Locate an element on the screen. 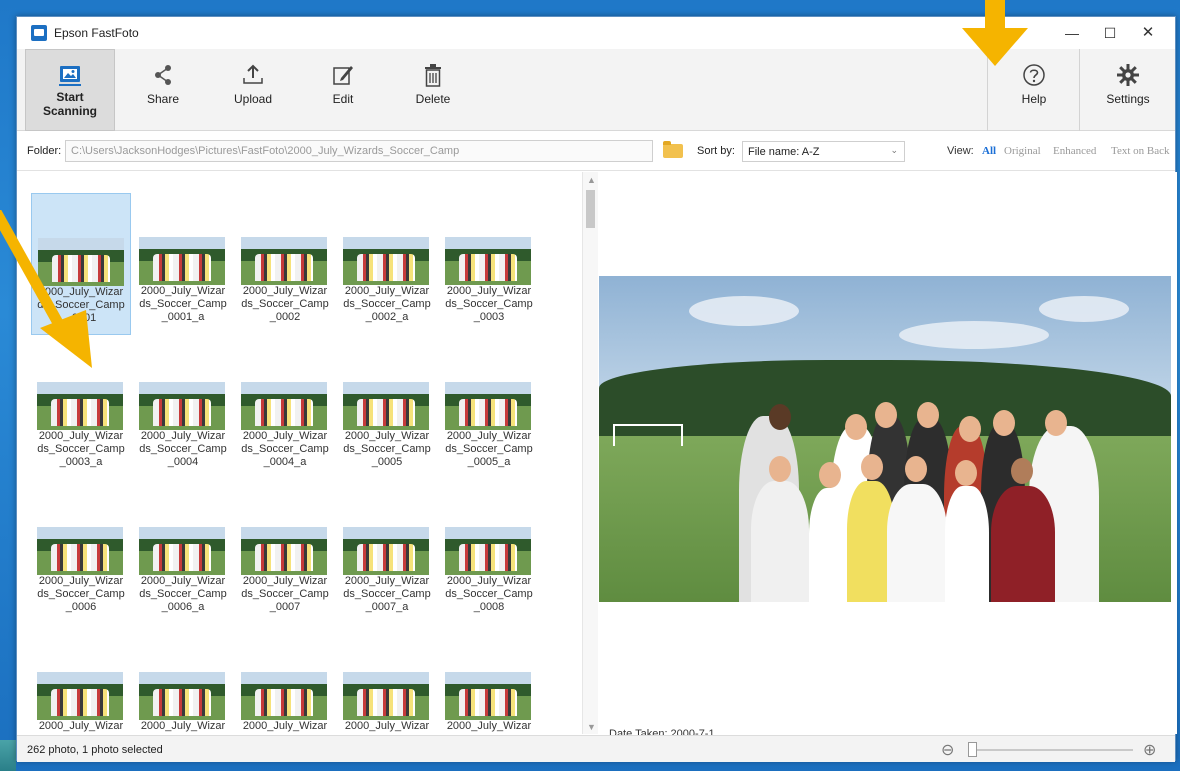 This screenshot has width=1180, height=771. photo-thumbnail: 2000_July_Wizar ds_Soccer_Camp _0005 is located at coordinates (387, 409).